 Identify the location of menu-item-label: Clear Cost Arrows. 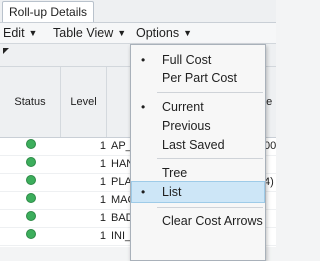
(212, 221).